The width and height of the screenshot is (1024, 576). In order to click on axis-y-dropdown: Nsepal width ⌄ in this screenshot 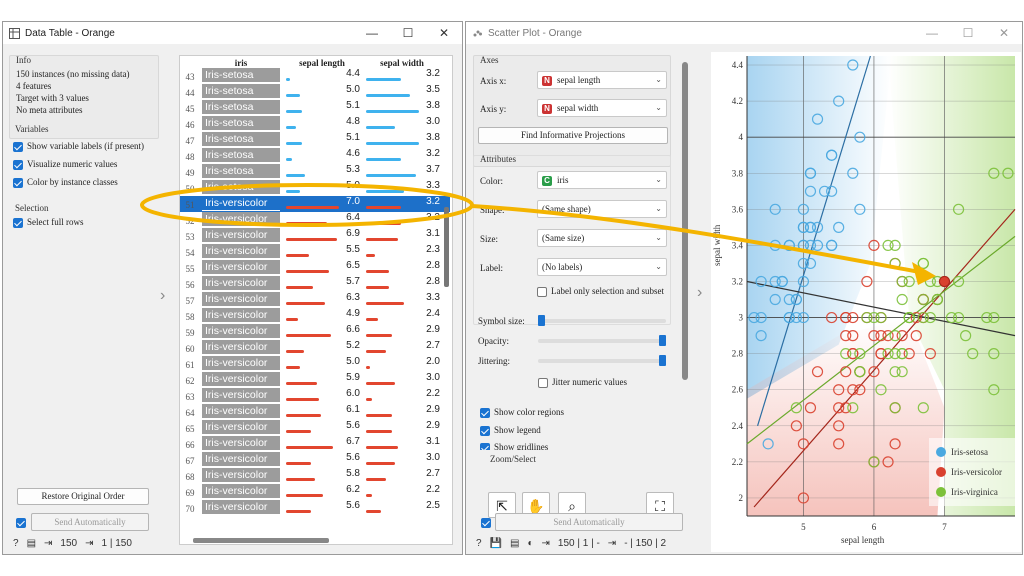, I will do `click(602, 108)`.